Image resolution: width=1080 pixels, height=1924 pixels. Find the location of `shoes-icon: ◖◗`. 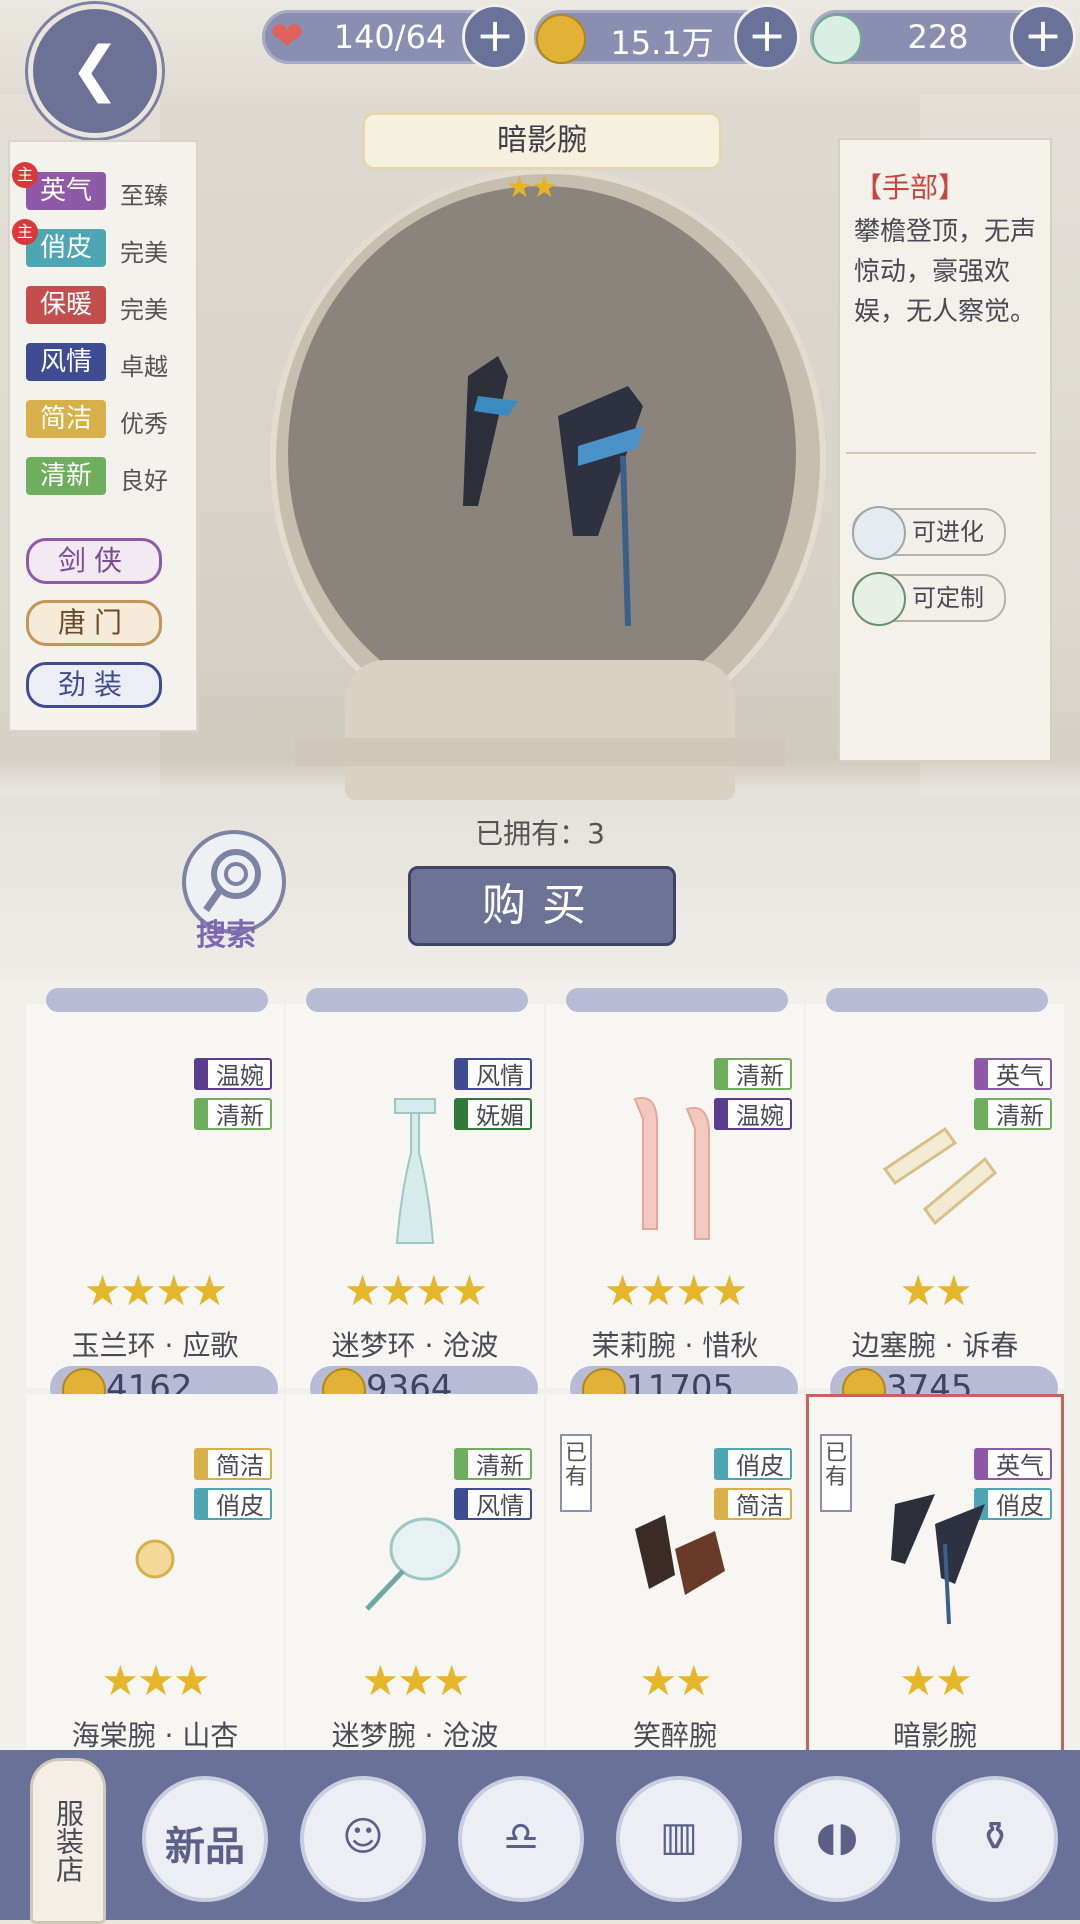

shoes-icon: ◖◗ is located at coordinates (837, 1837).